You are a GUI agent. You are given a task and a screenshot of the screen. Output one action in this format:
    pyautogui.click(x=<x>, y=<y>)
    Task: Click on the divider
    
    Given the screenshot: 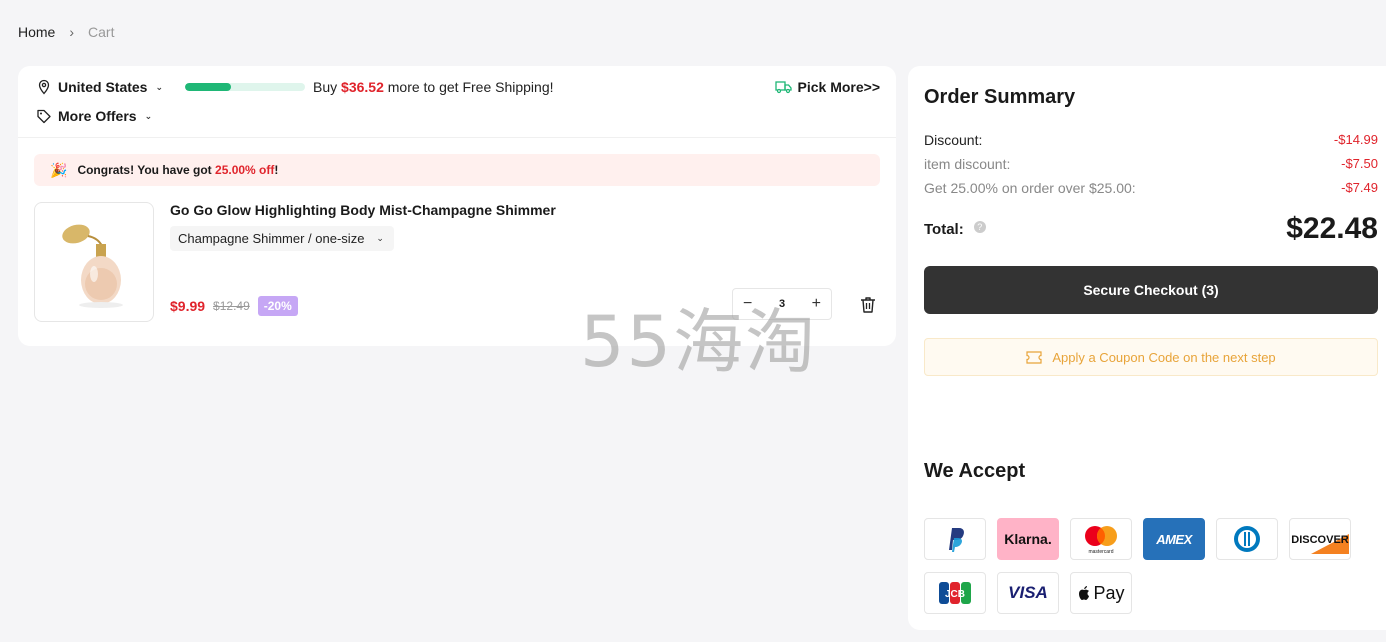 What is the action you would take?
    pyautogui.click(x=457, y=137)
    